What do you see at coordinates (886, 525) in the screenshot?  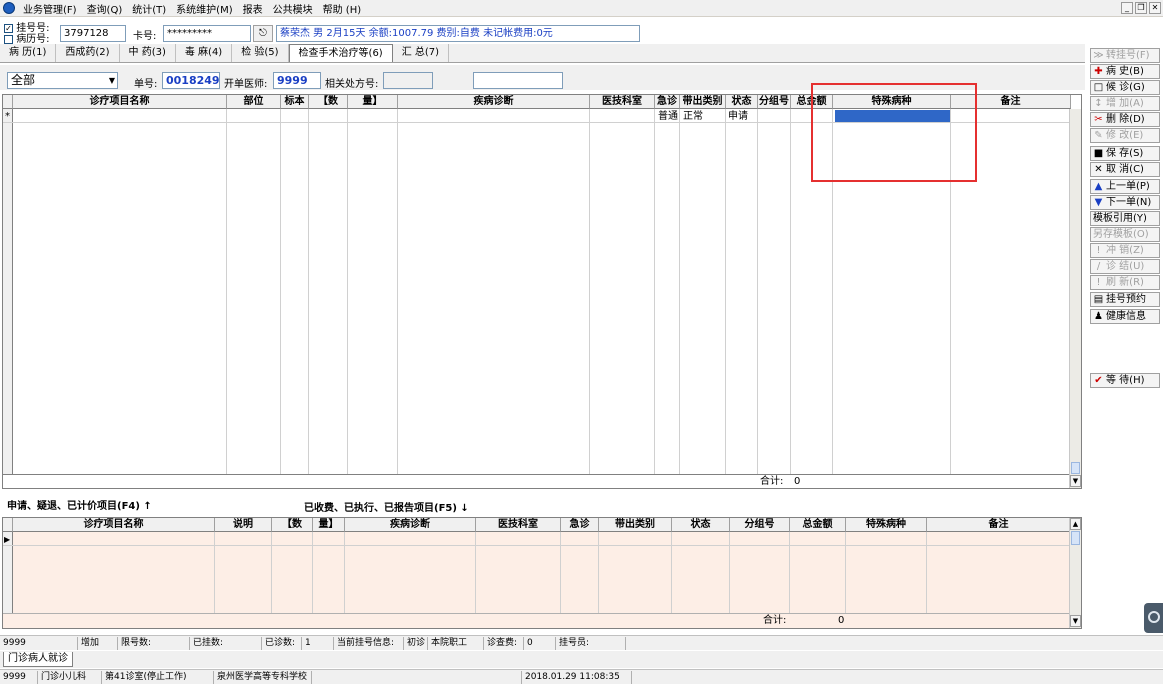 I see `th-special-disease: 特殊病种` at bounding box center [886, 525].